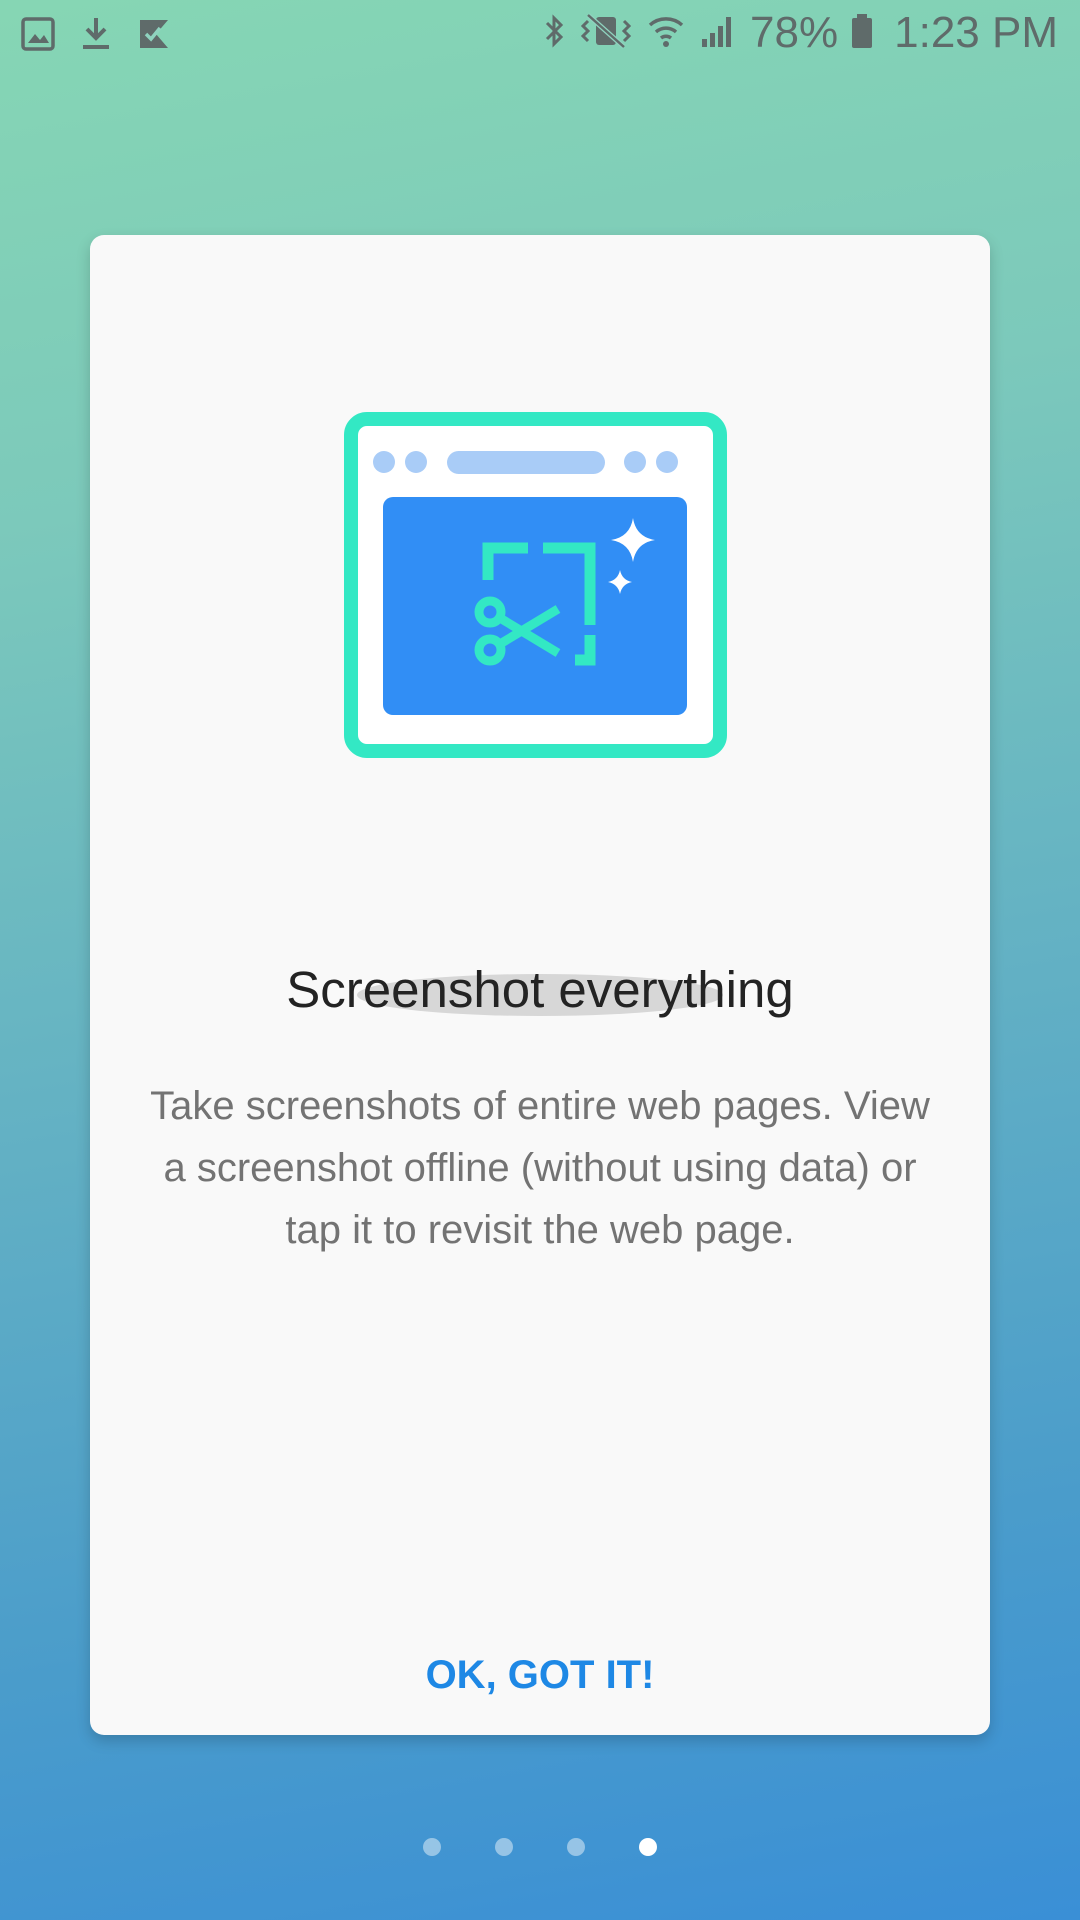 Image resolution: width=1080 pixels, height=1920 pixels. I want to click on page-indicator, so click(540, 1847).